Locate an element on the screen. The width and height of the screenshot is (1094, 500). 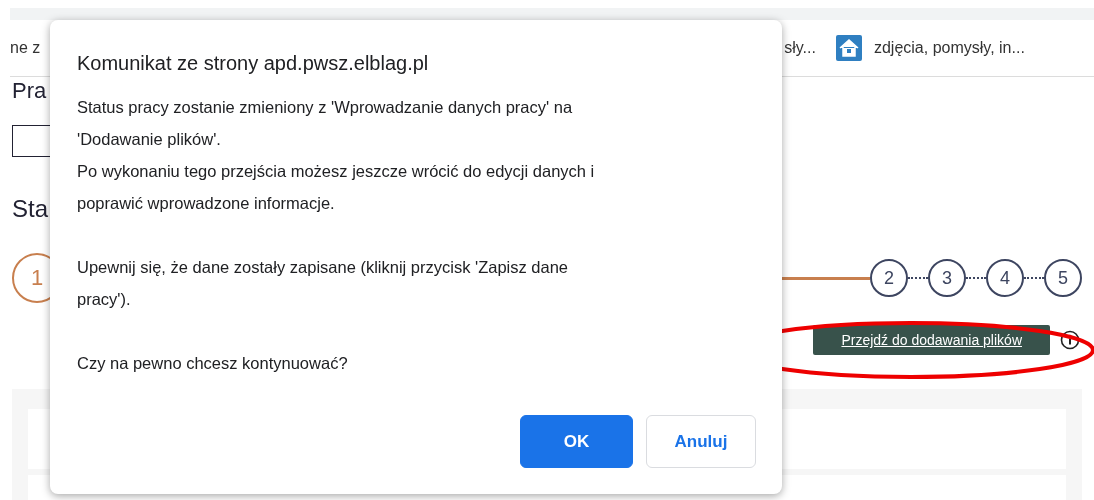
step-circle: 4 is located at coordinates (1005, 278).